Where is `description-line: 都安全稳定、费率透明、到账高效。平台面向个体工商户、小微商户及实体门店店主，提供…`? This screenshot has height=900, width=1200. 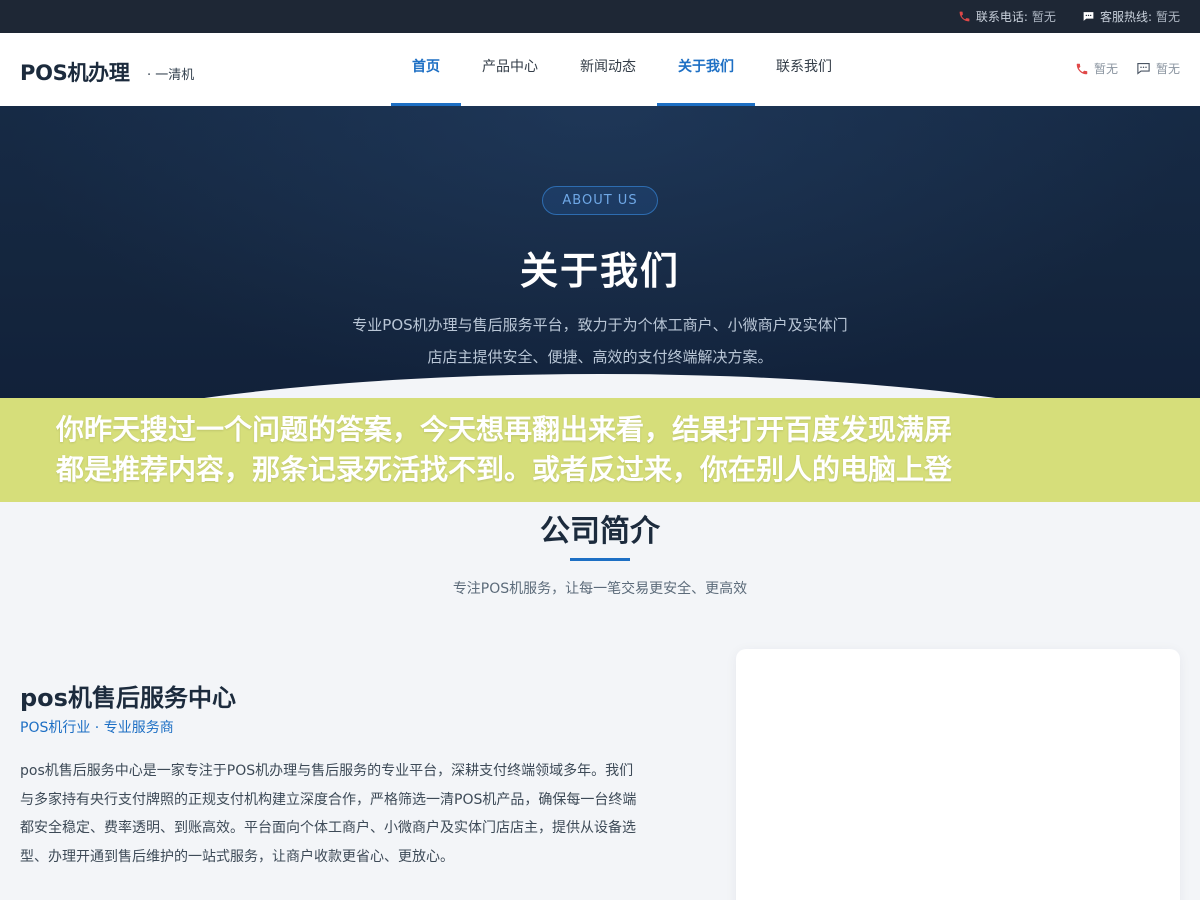
description-line: 都安全稳定、费率透明、到账高效。平台面向个体工商户、小微商户及实体门店店主，提供… is located at coordinates (328, 828).